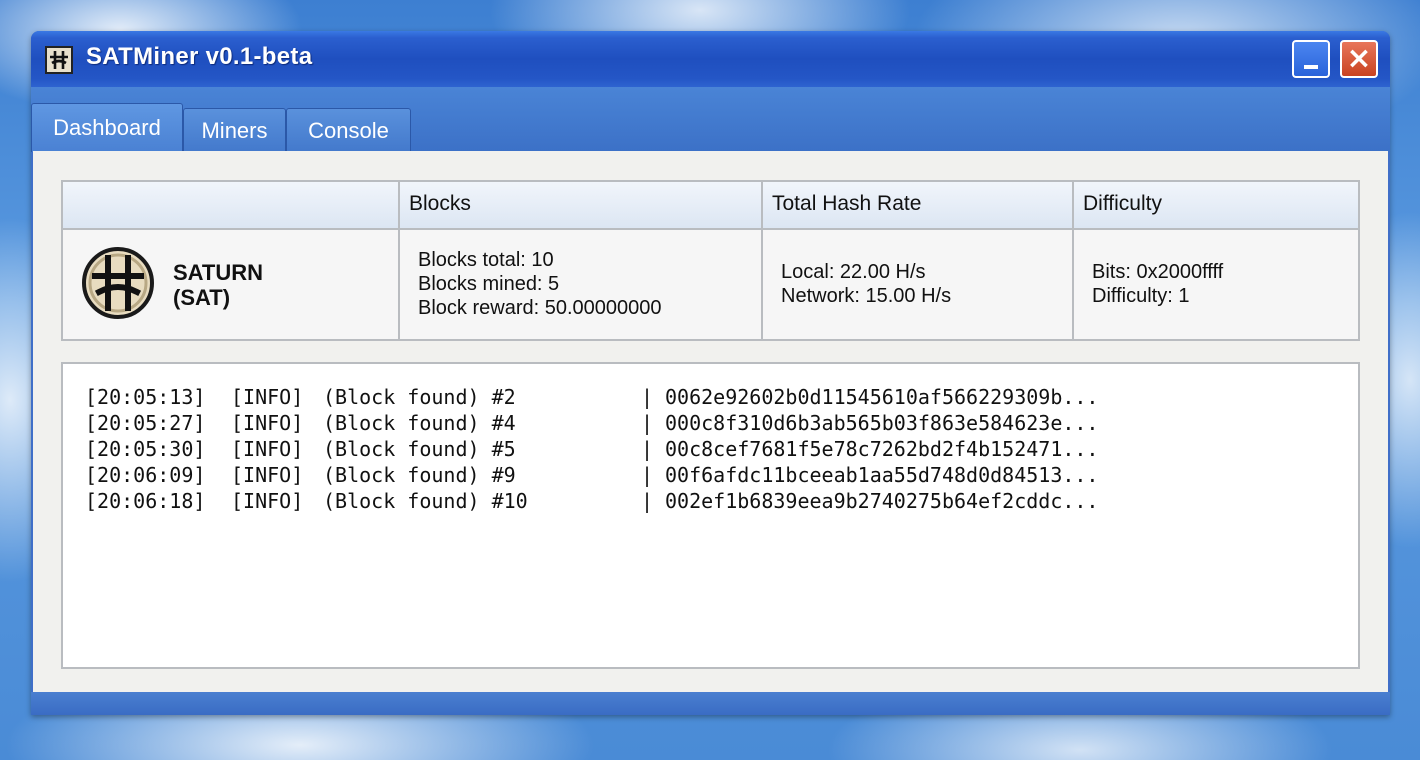 The image size is (1420, 760). Describe the element at coordinates (234, 130) in the screenshot. I see `tab-miners: Miners` at that location.